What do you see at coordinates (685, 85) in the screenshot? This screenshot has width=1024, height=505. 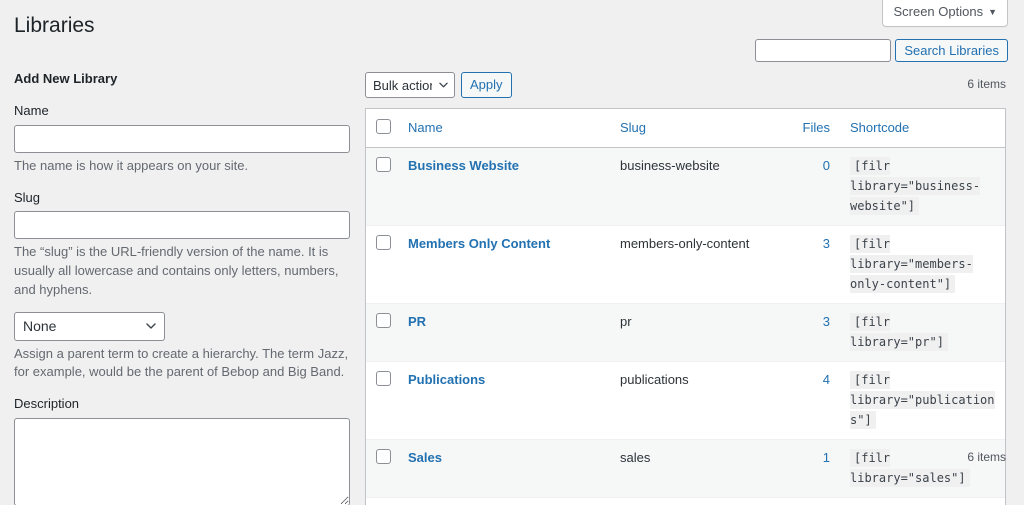 I see `tablenav-top: Bulk actions Apply` at bounding box center [685, 85].